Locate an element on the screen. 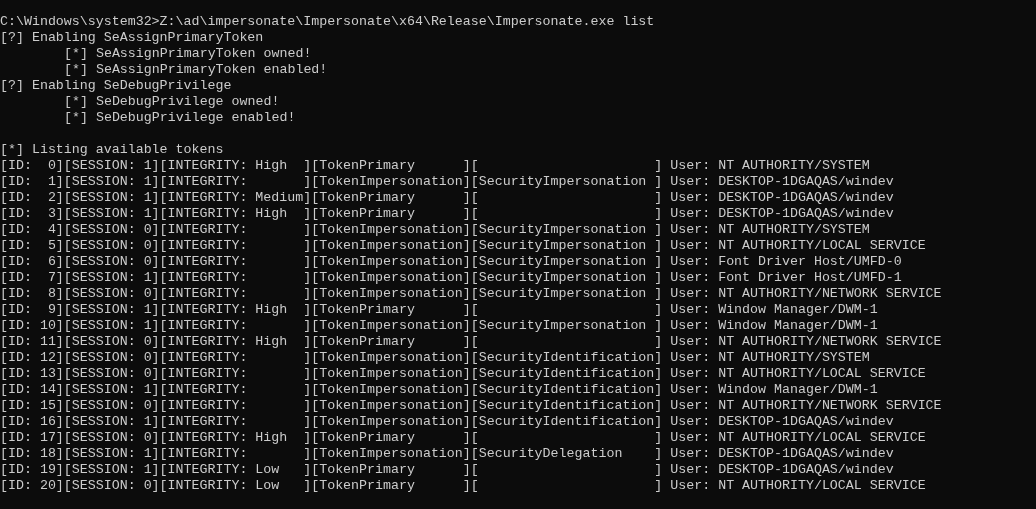  console-line: [ID: 14][SESSION: 1][INTEGRITY: ][TokenImpersonation][SecurityIdentification] User: Window Manager/DWM-1 is located at coordinates (439, 390).